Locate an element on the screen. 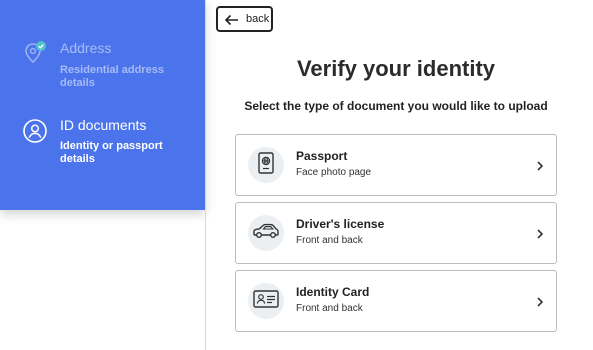 Image resolution: width=593 pixels, height=350 pixels. document-option-drivers-license: Driver's license Front and back is located at coordinates (396, 233).